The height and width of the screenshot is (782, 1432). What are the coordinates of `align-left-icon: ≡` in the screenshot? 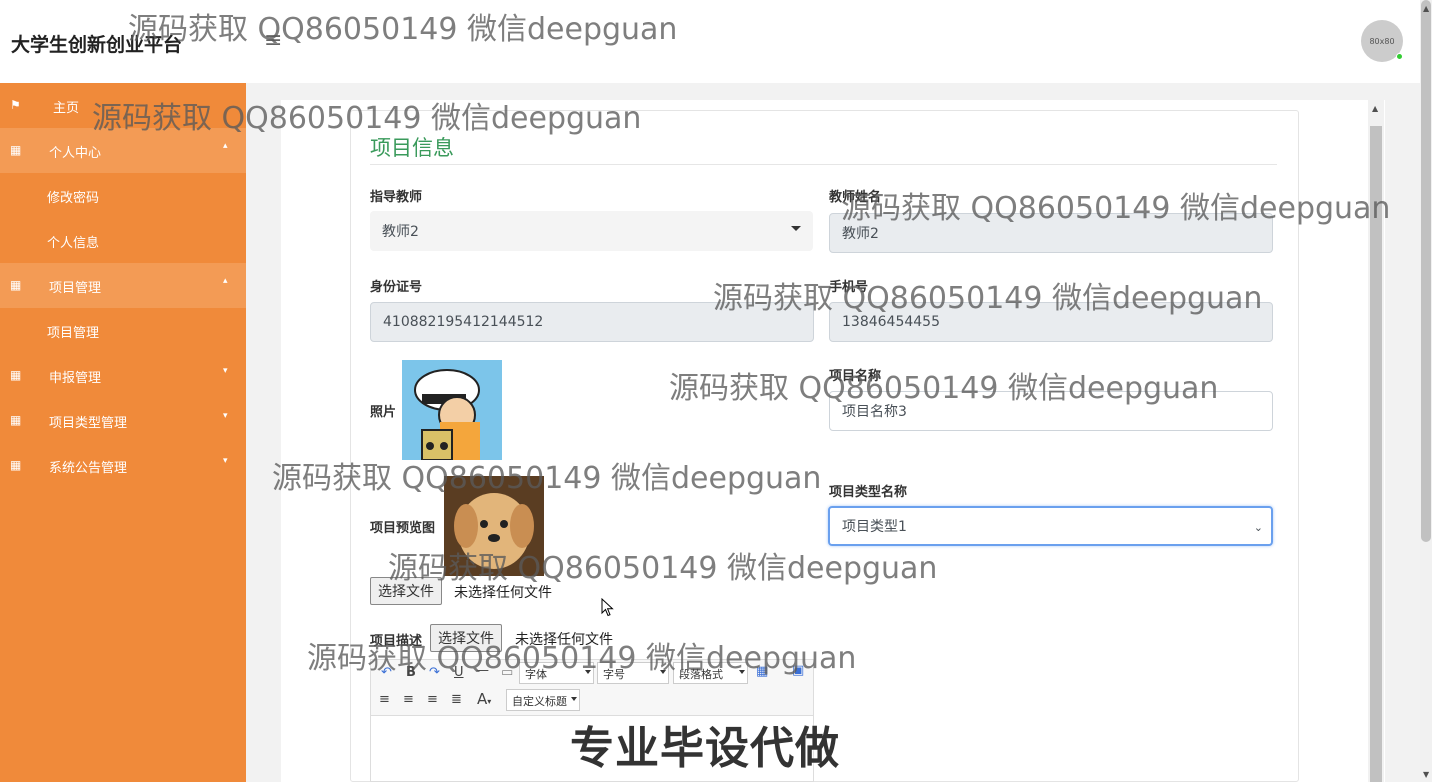 It's located at (384, 699).